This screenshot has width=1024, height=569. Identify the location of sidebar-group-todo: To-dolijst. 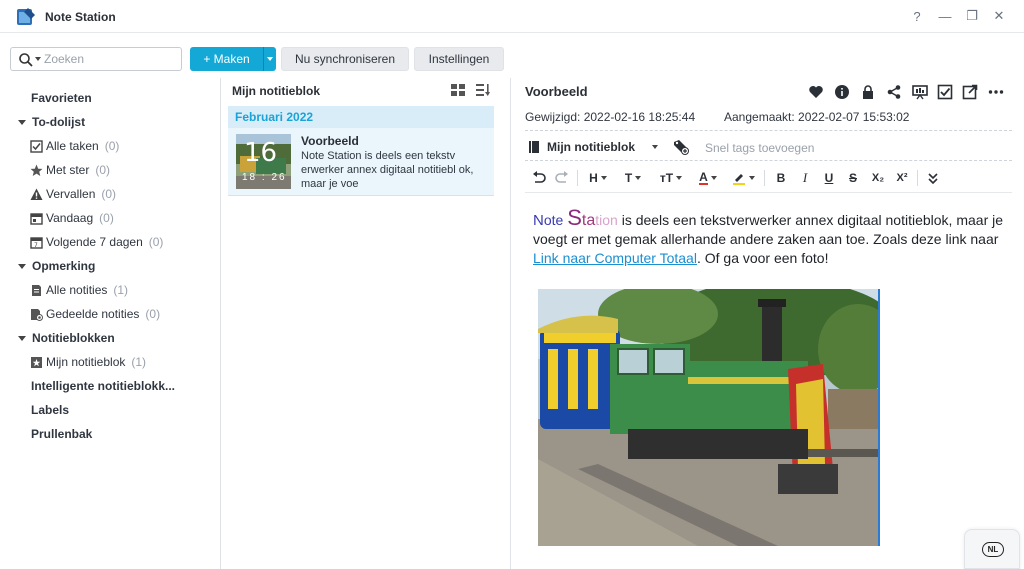
(51, 122).